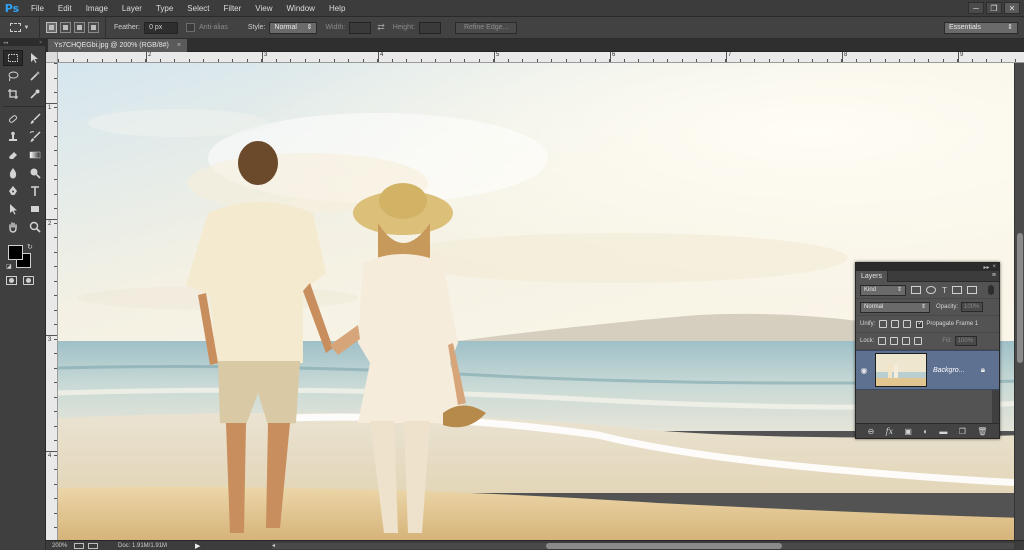  What do you see at coordinates (916, 290) in the screenshot?
I see `pixel-filter-icon` at bounding box center [916, 290].